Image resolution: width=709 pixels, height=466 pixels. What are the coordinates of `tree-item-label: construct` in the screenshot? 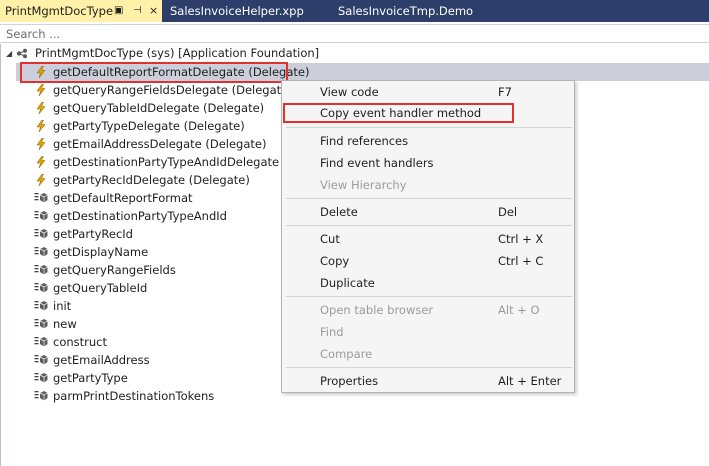 It's located at (80, 342).